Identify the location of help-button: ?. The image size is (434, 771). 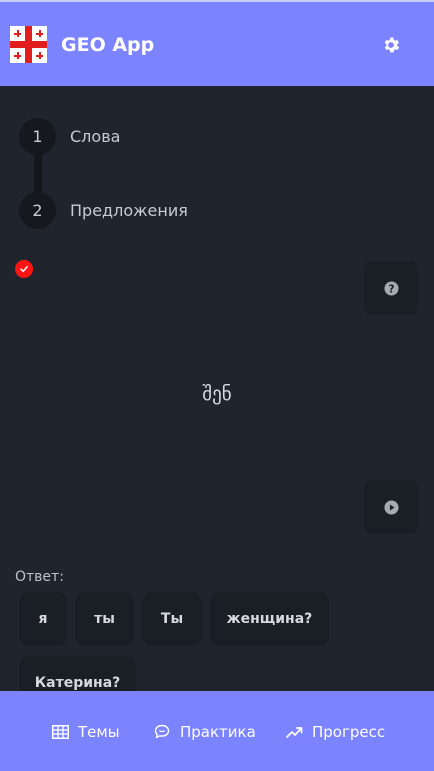
(391, 288).